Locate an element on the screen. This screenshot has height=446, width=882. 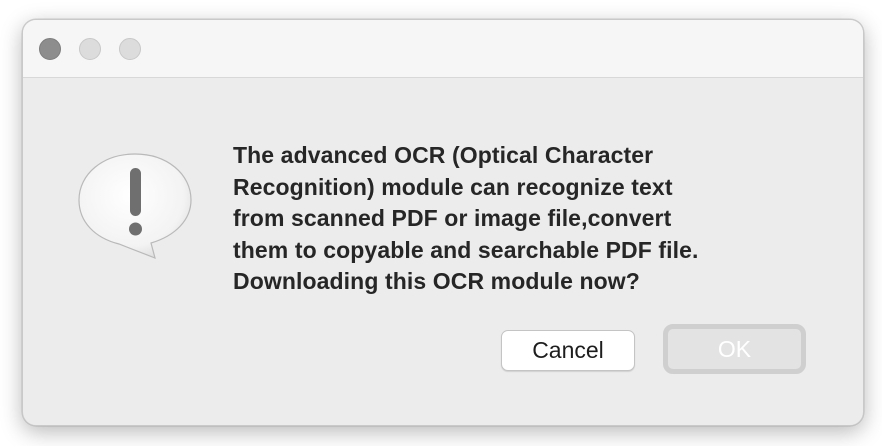
message-line: Recognition) module can recognize text is located at coordinates (453, 186).